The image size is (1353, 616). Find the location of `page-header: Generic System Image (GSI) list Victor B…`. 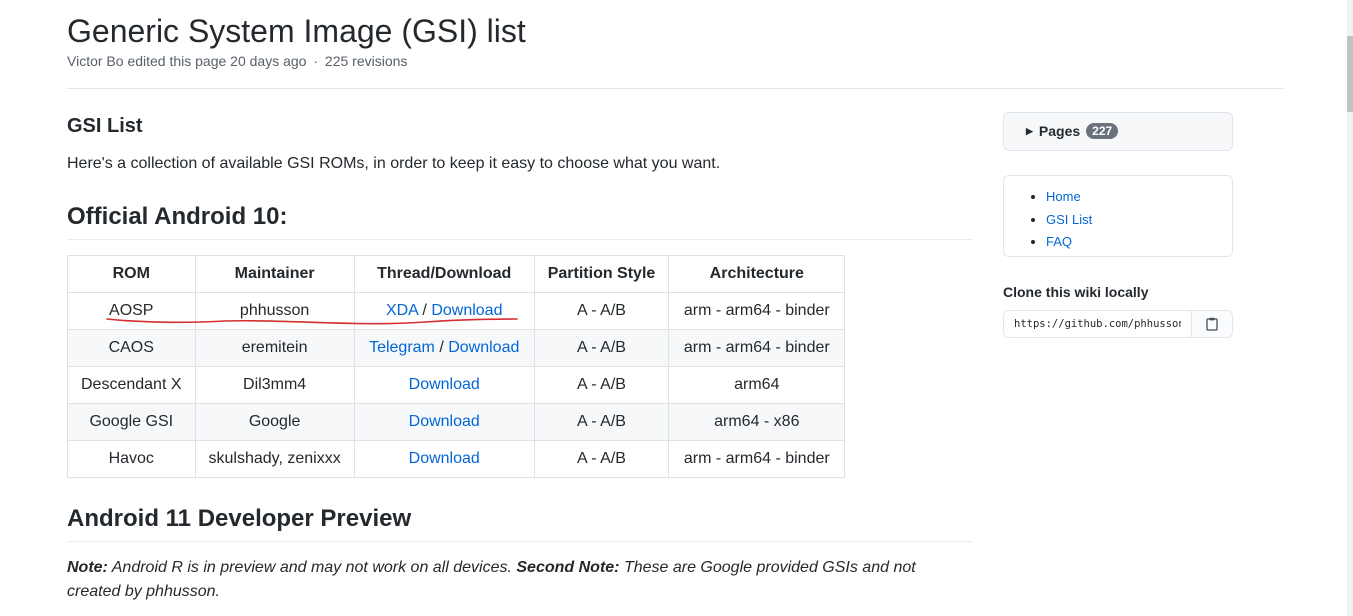

page-header: Generic System Image (GSI) list Victor B… is located at coordinates (675, 48).